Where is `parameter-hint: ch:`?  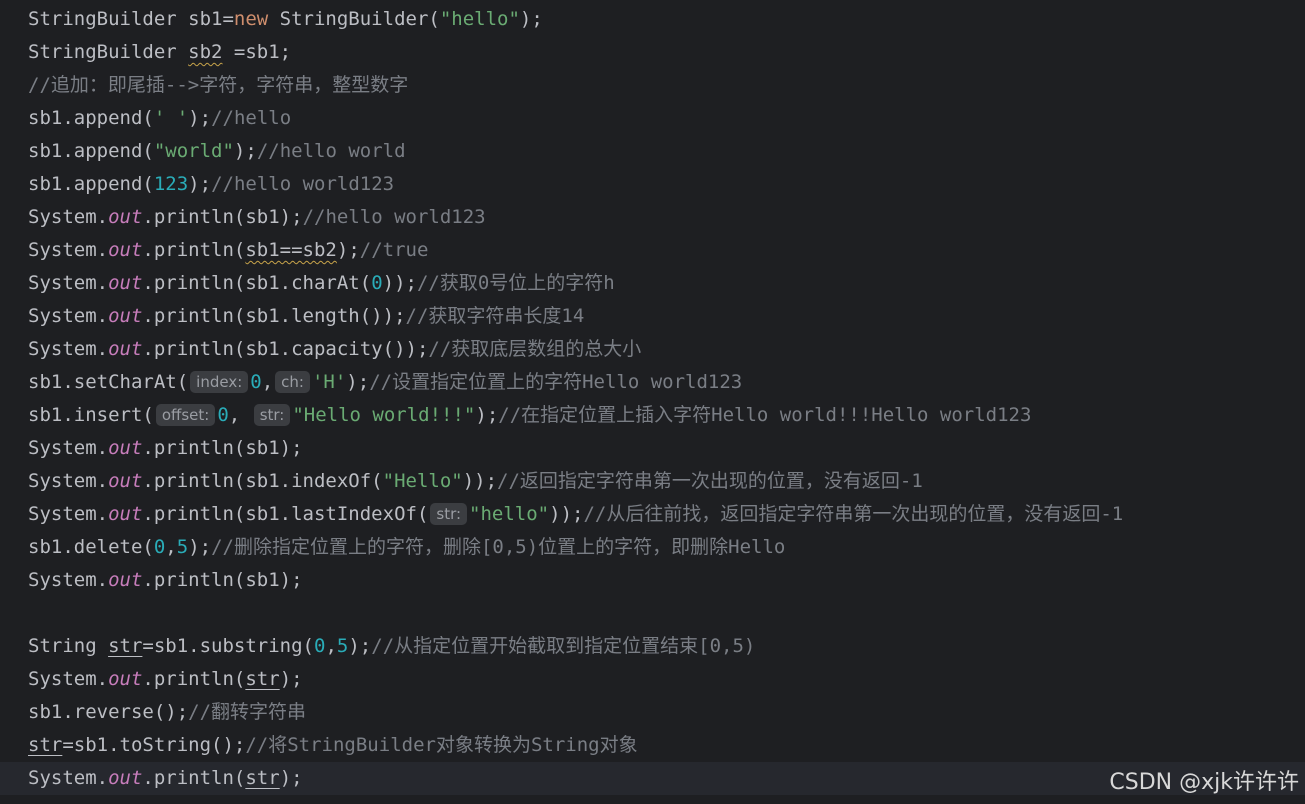 parameter-hint: ch: is located at coordinates (292, 382).